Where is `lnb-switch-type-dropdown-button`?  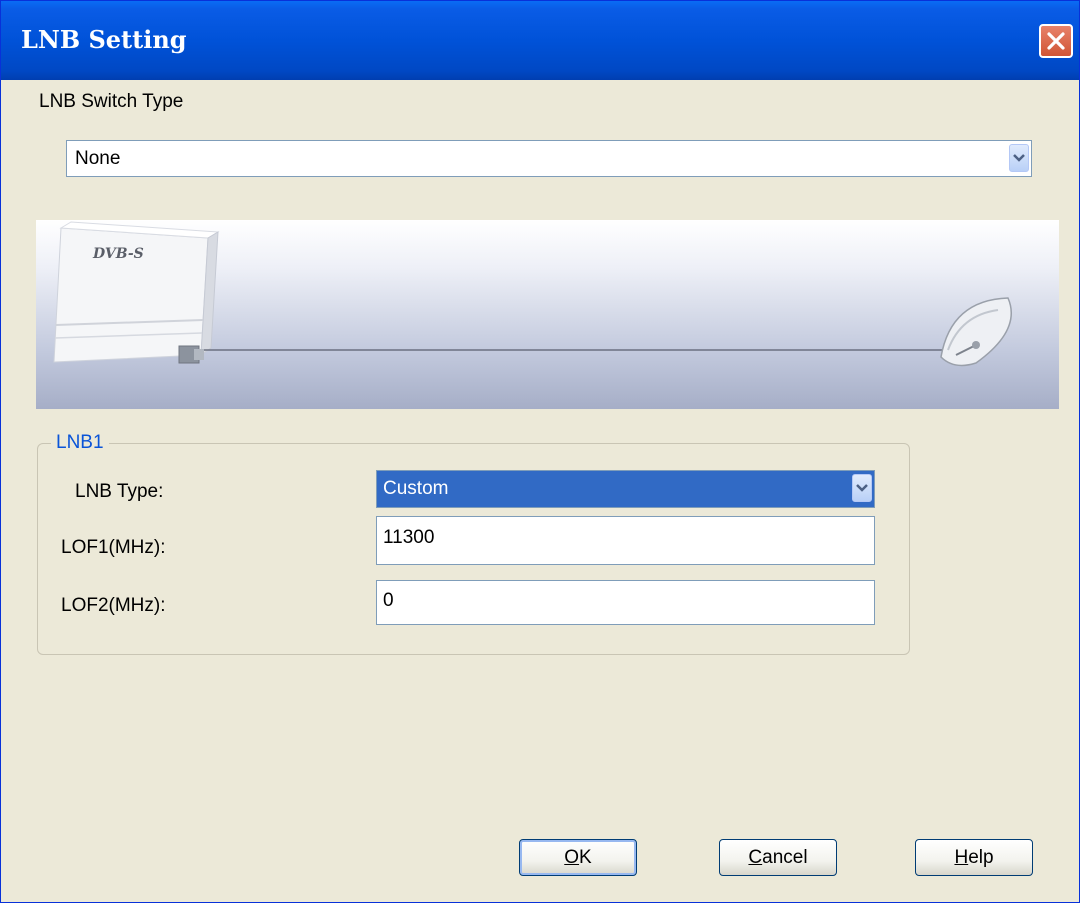 lnb-switch-type-dropdown-button is located at coordinates (1019, 158).